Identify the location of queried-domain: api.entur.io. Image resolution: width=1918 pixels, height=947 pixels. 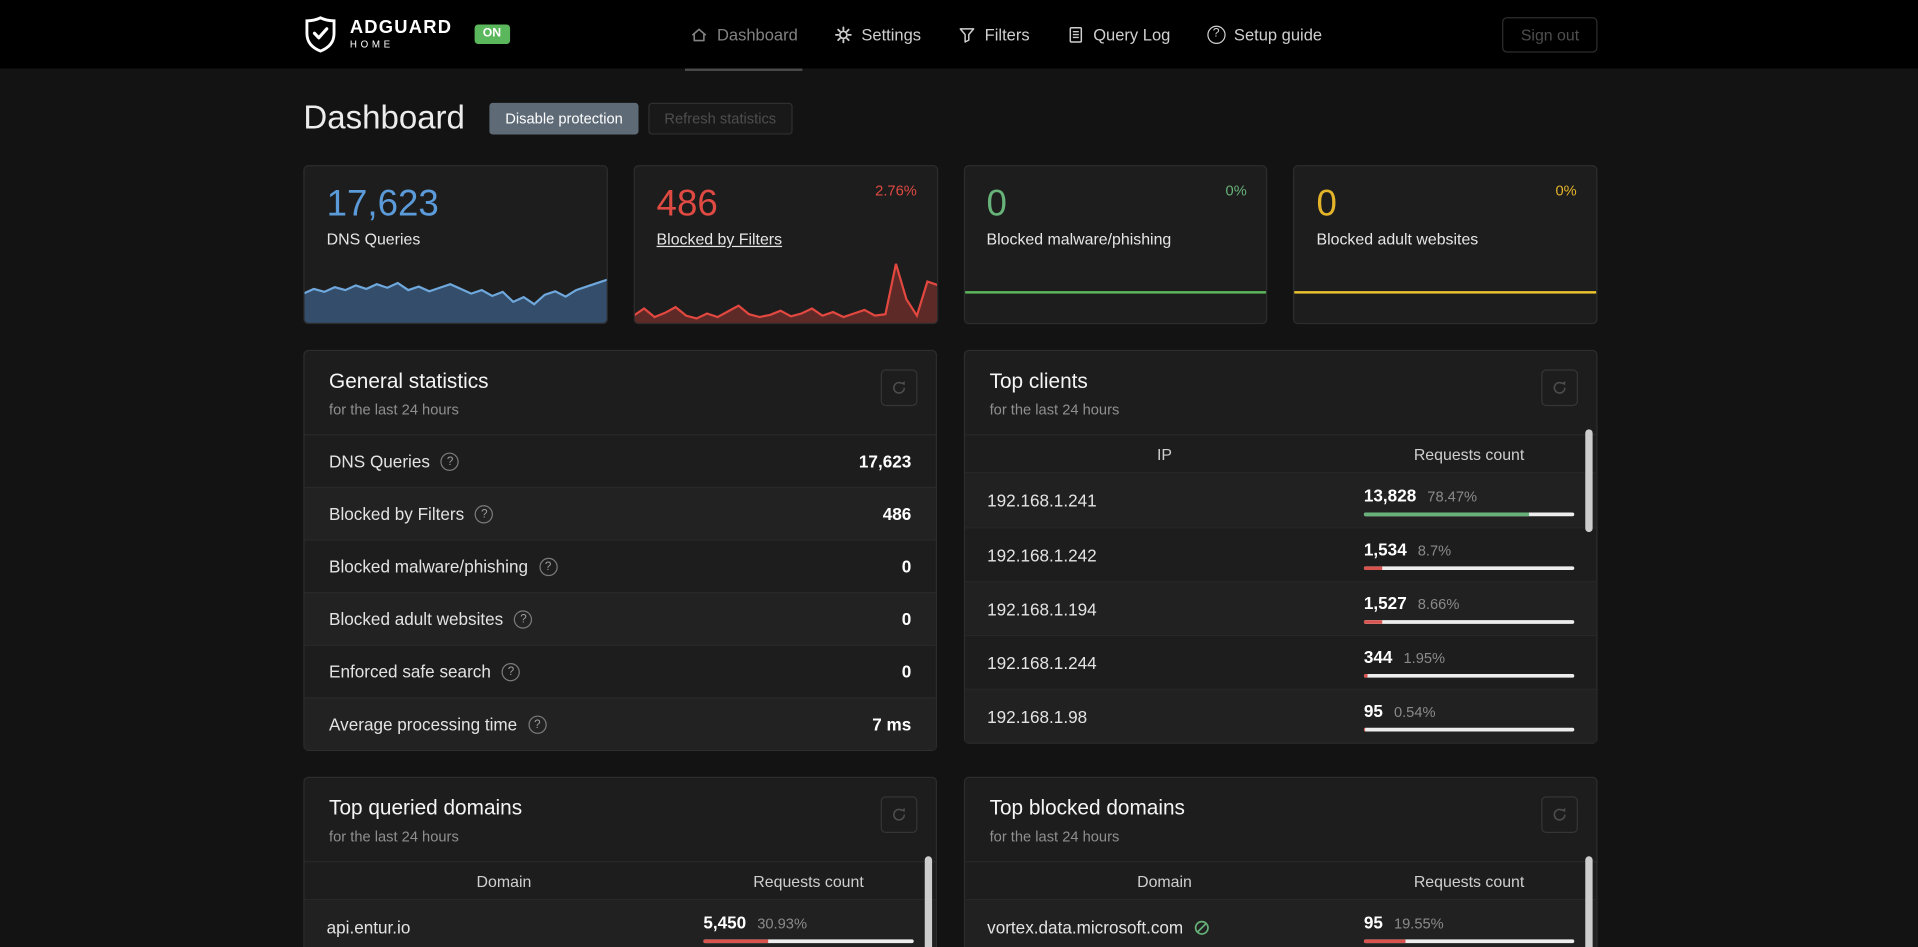
(504, 927).